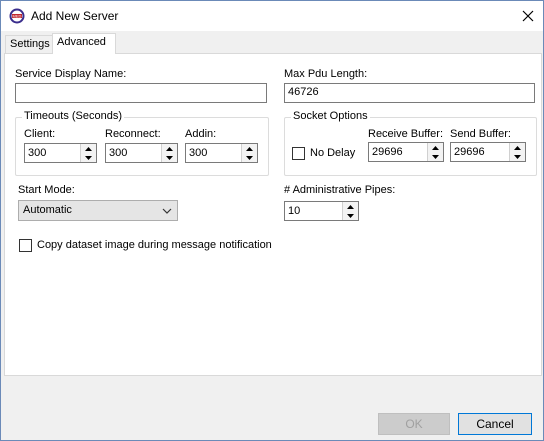  What do you see at coordinates (60, 153) in the screenshot?
I see `client-timeout-spinner: 300` at bounding box center [60, 153].